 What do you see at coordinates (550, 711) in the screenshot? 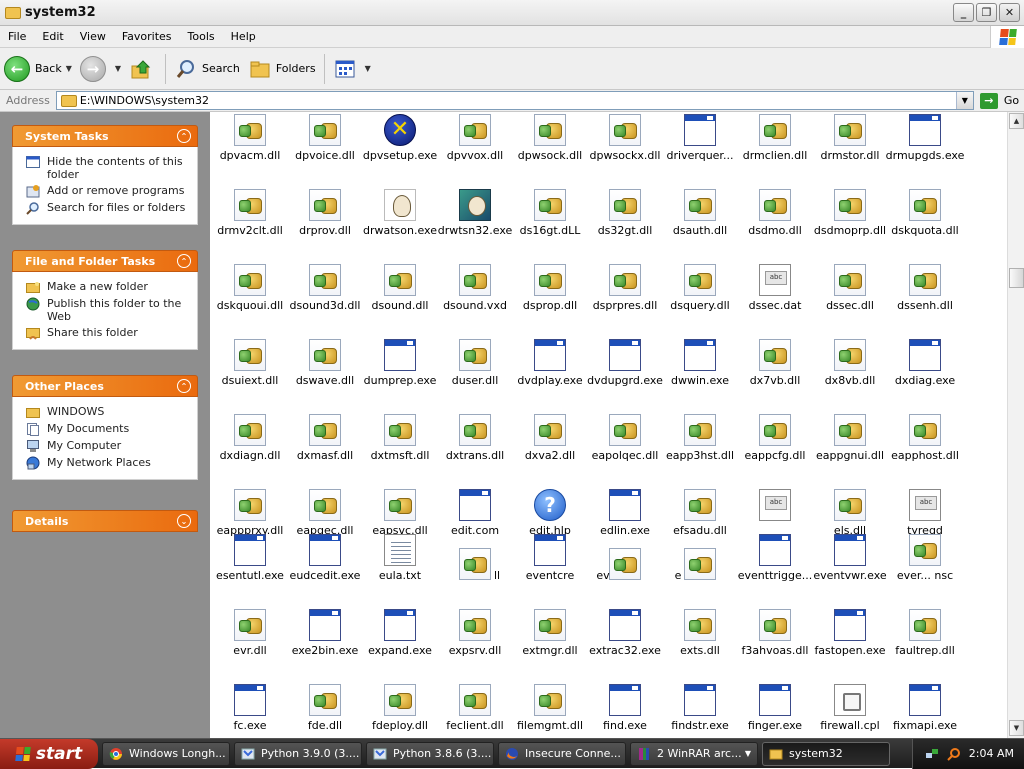
I see `file-item: filemgmt.dll` at bounding box center [550, 711].